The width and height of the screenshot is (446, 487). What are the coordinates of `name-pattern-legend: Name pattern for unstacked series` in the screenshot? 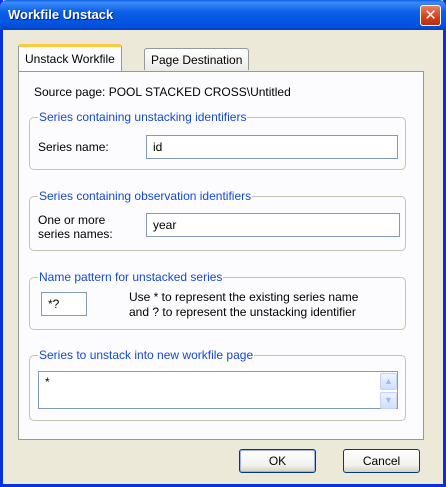 It's located at (131, 277).